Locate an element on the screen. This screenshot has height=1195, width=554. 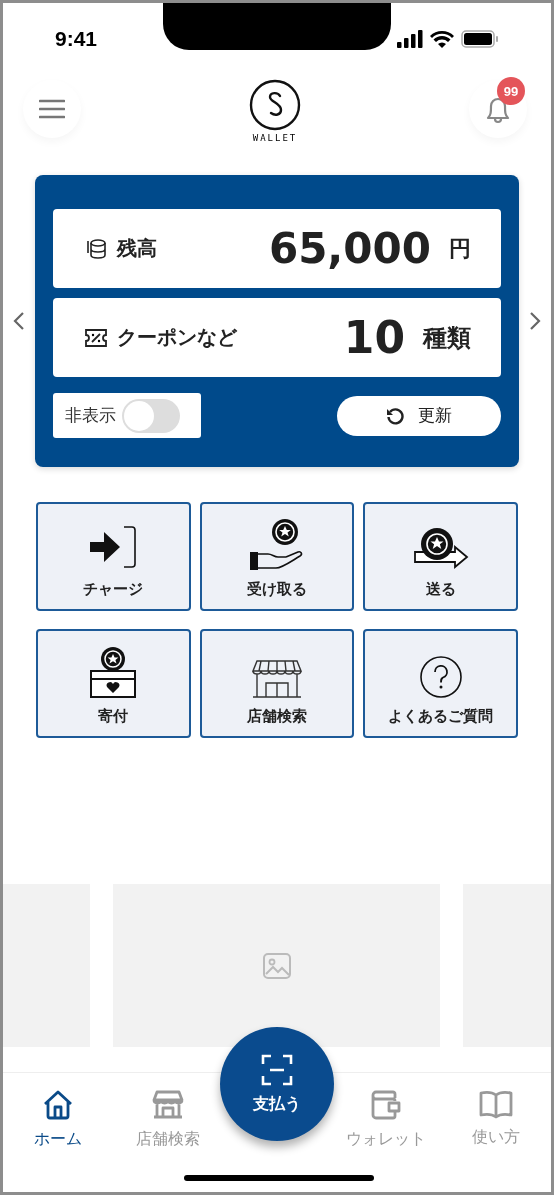
coins-icon is located at coordinates (96, 248).